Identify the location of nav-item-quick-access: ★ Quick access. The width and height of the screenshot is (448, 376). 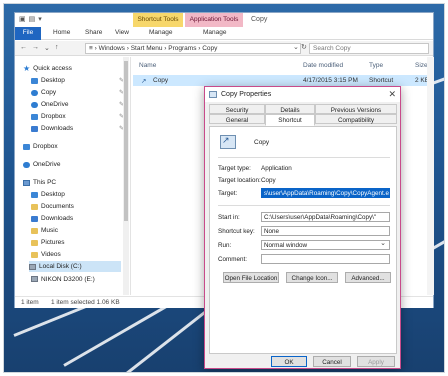
(47, 68).